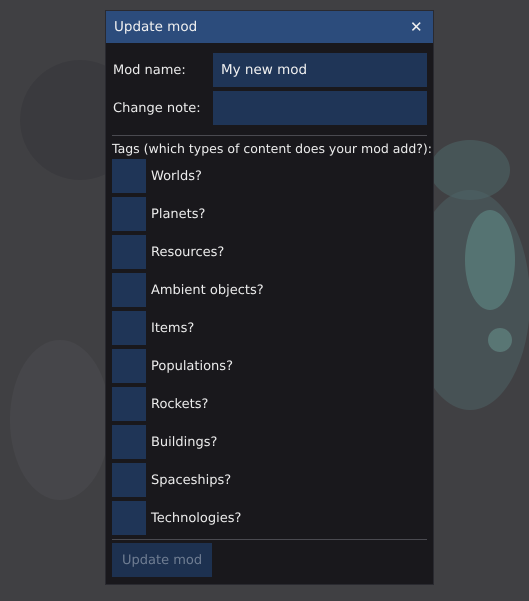 The height and width of the screenshot is (601, 529). Describe the element at coordinates (320, 108) in the screenshot. I see `input-field` at that location.